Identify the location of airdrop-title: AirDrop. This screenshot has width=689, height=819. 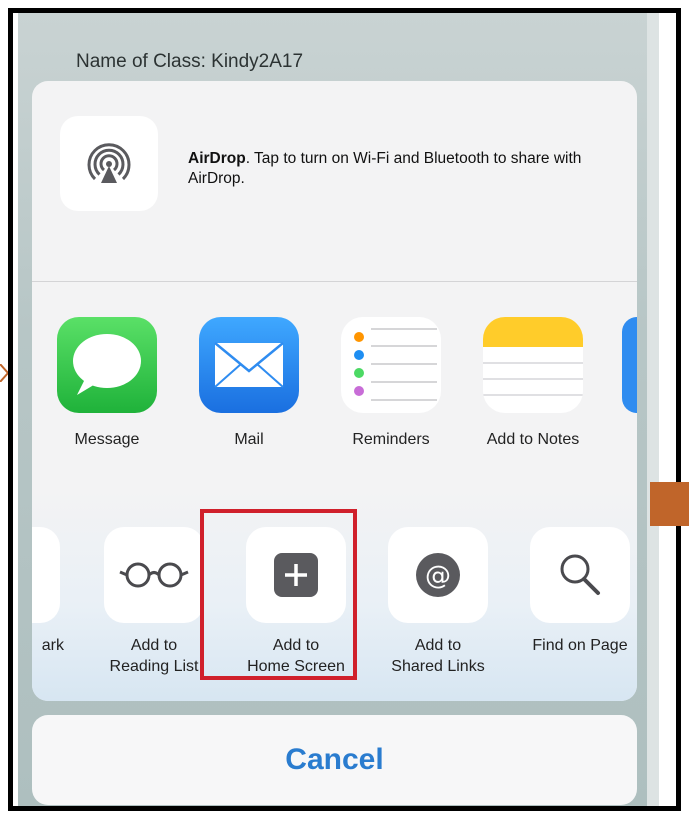
(217, 158).